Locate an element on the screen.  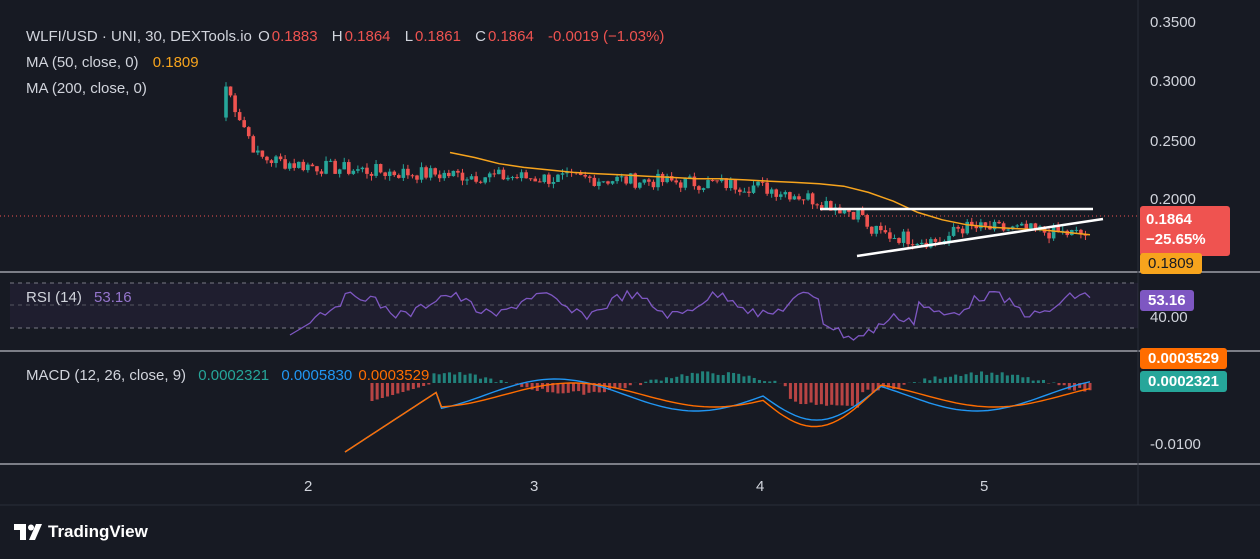
last-change-value: −25.65% is located at coordinates (1176, 239).